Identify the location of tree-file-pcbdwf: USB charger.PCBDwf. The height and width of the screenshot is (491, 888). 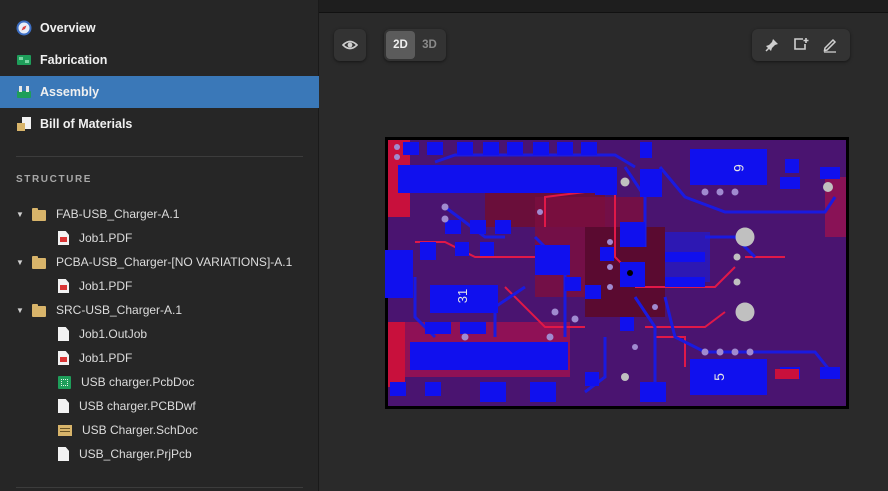
(159, 406).